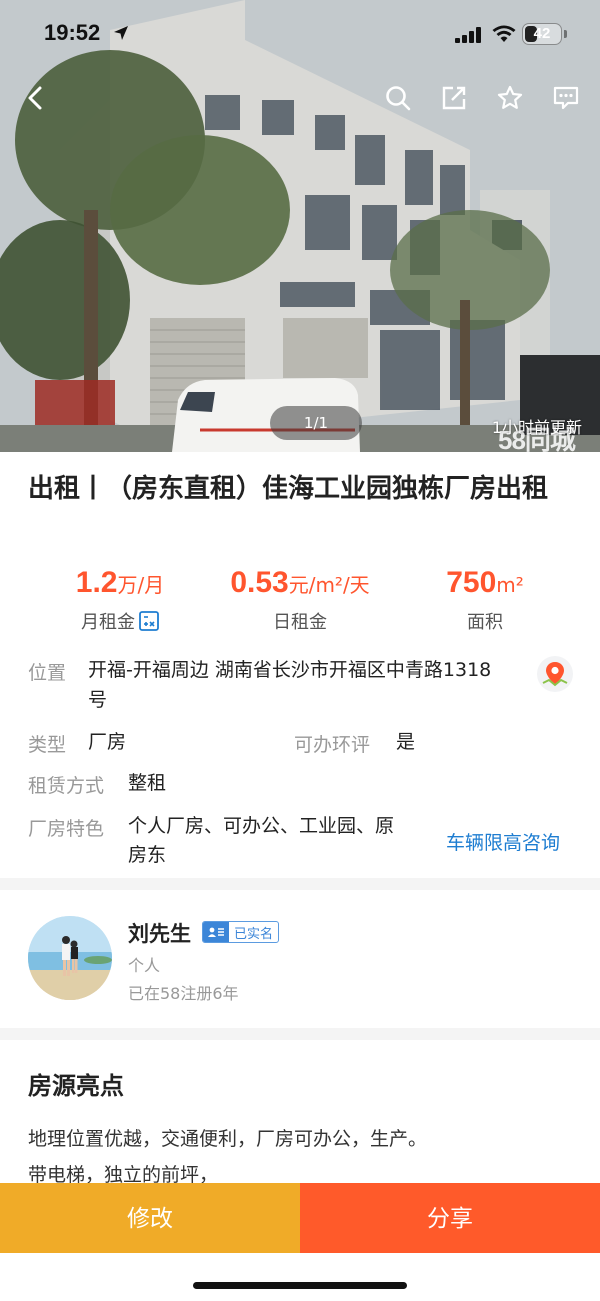 The width and height of the screenshot is (600, 1301). Describe the element at coordinates (76, 1086) in the screenshot. I see `highlights-title: 房源亮点` at that location.